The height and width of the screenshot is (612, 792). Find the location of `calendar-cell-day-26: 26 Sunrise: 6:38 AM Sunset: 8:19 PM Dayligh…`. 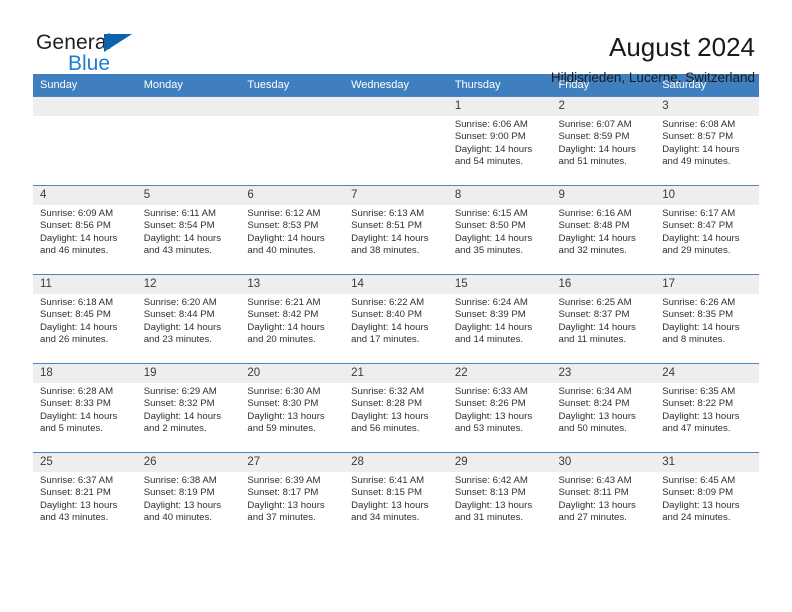

calendar-cell-day-26: 26 Sunrise: 6:38 AM Sunset: 8:19 PM Dayligh… is located at coordinates (188, 497).